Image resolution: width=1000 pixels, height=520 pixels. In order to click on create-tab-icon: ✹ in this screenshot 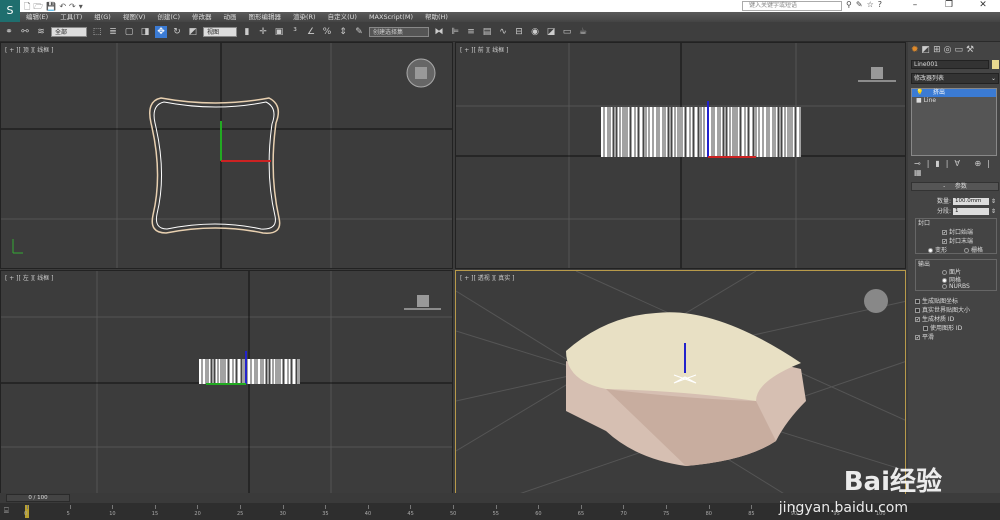, I will do `click(915, 50)`.